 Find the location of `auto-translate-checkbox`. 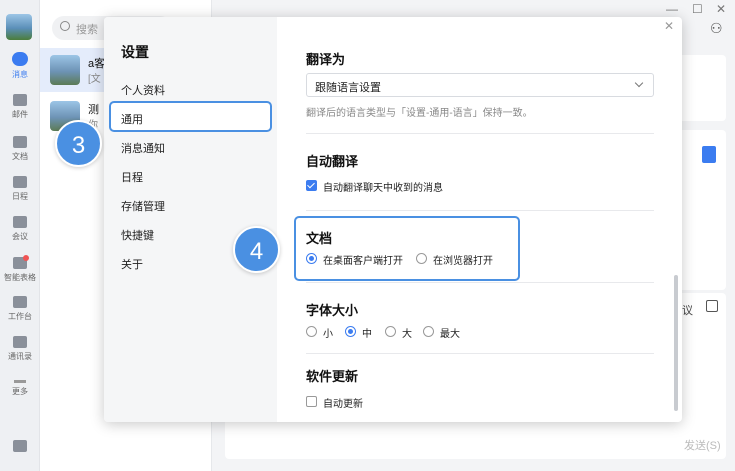

auto-translate-checkbox is located at coordinates (311, 185).